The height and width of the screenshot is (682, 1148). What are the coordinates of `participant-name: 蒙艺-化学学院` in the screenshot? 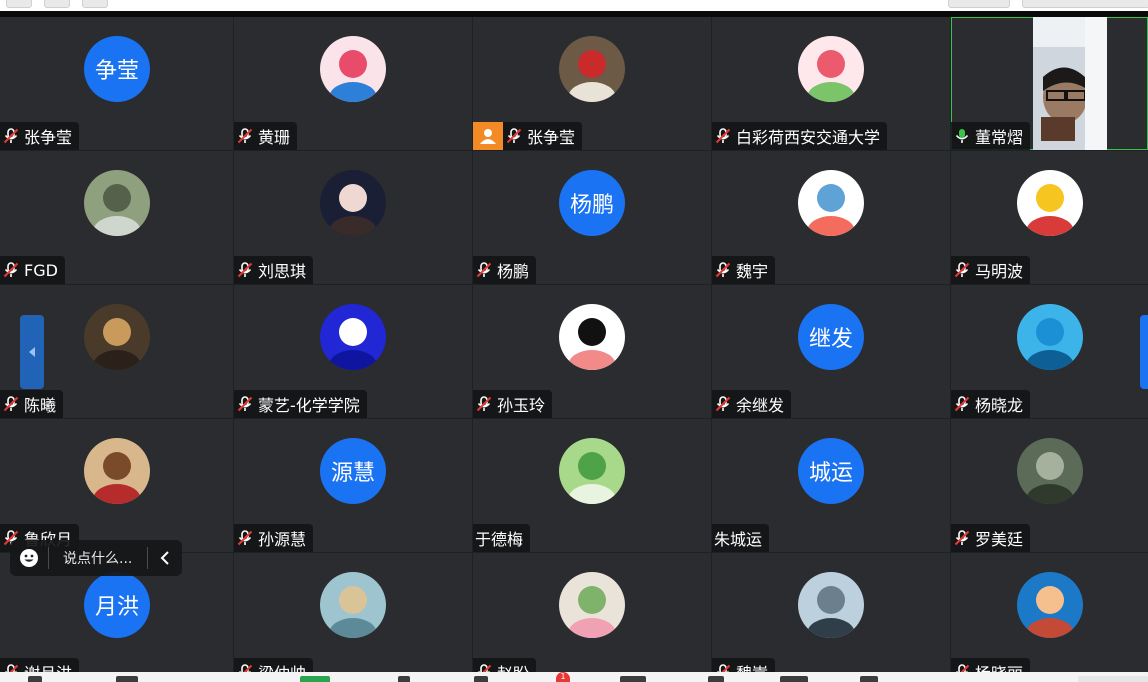 It's located at (309, 405).